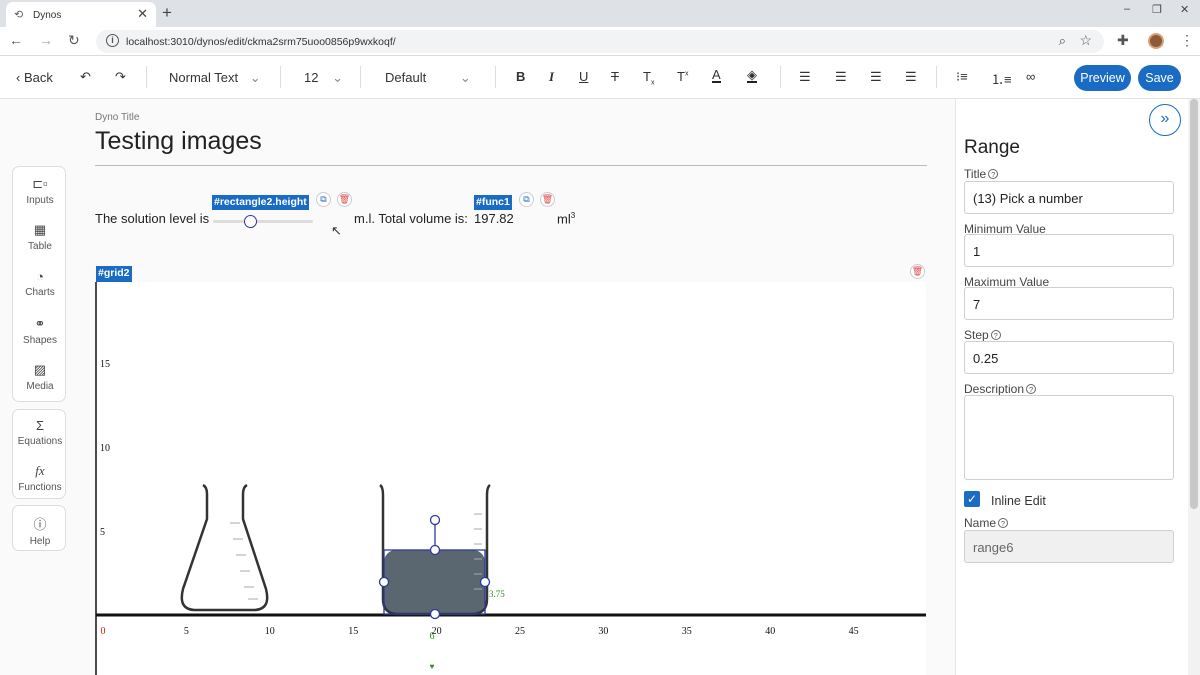  I want to click on anchor-marker-icon: ♥, so click(432, 666).